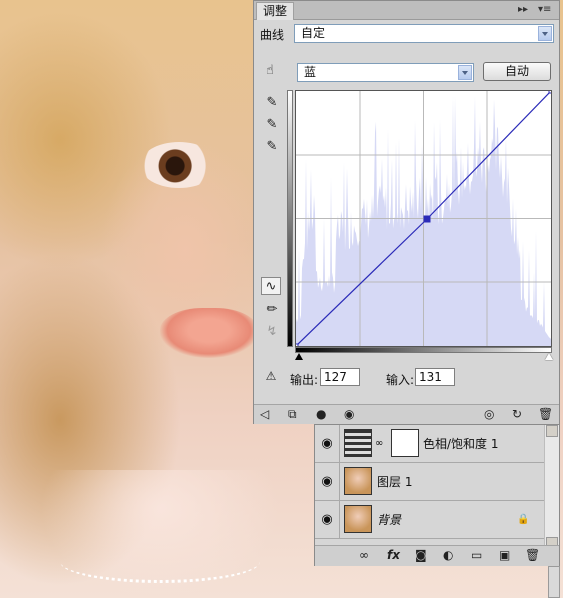 The height and width of the screenshot is (598, 563). Describe the element at coordinates (544, 9) in the screenshot. I see `menu-icon: ▾≡` at that location.